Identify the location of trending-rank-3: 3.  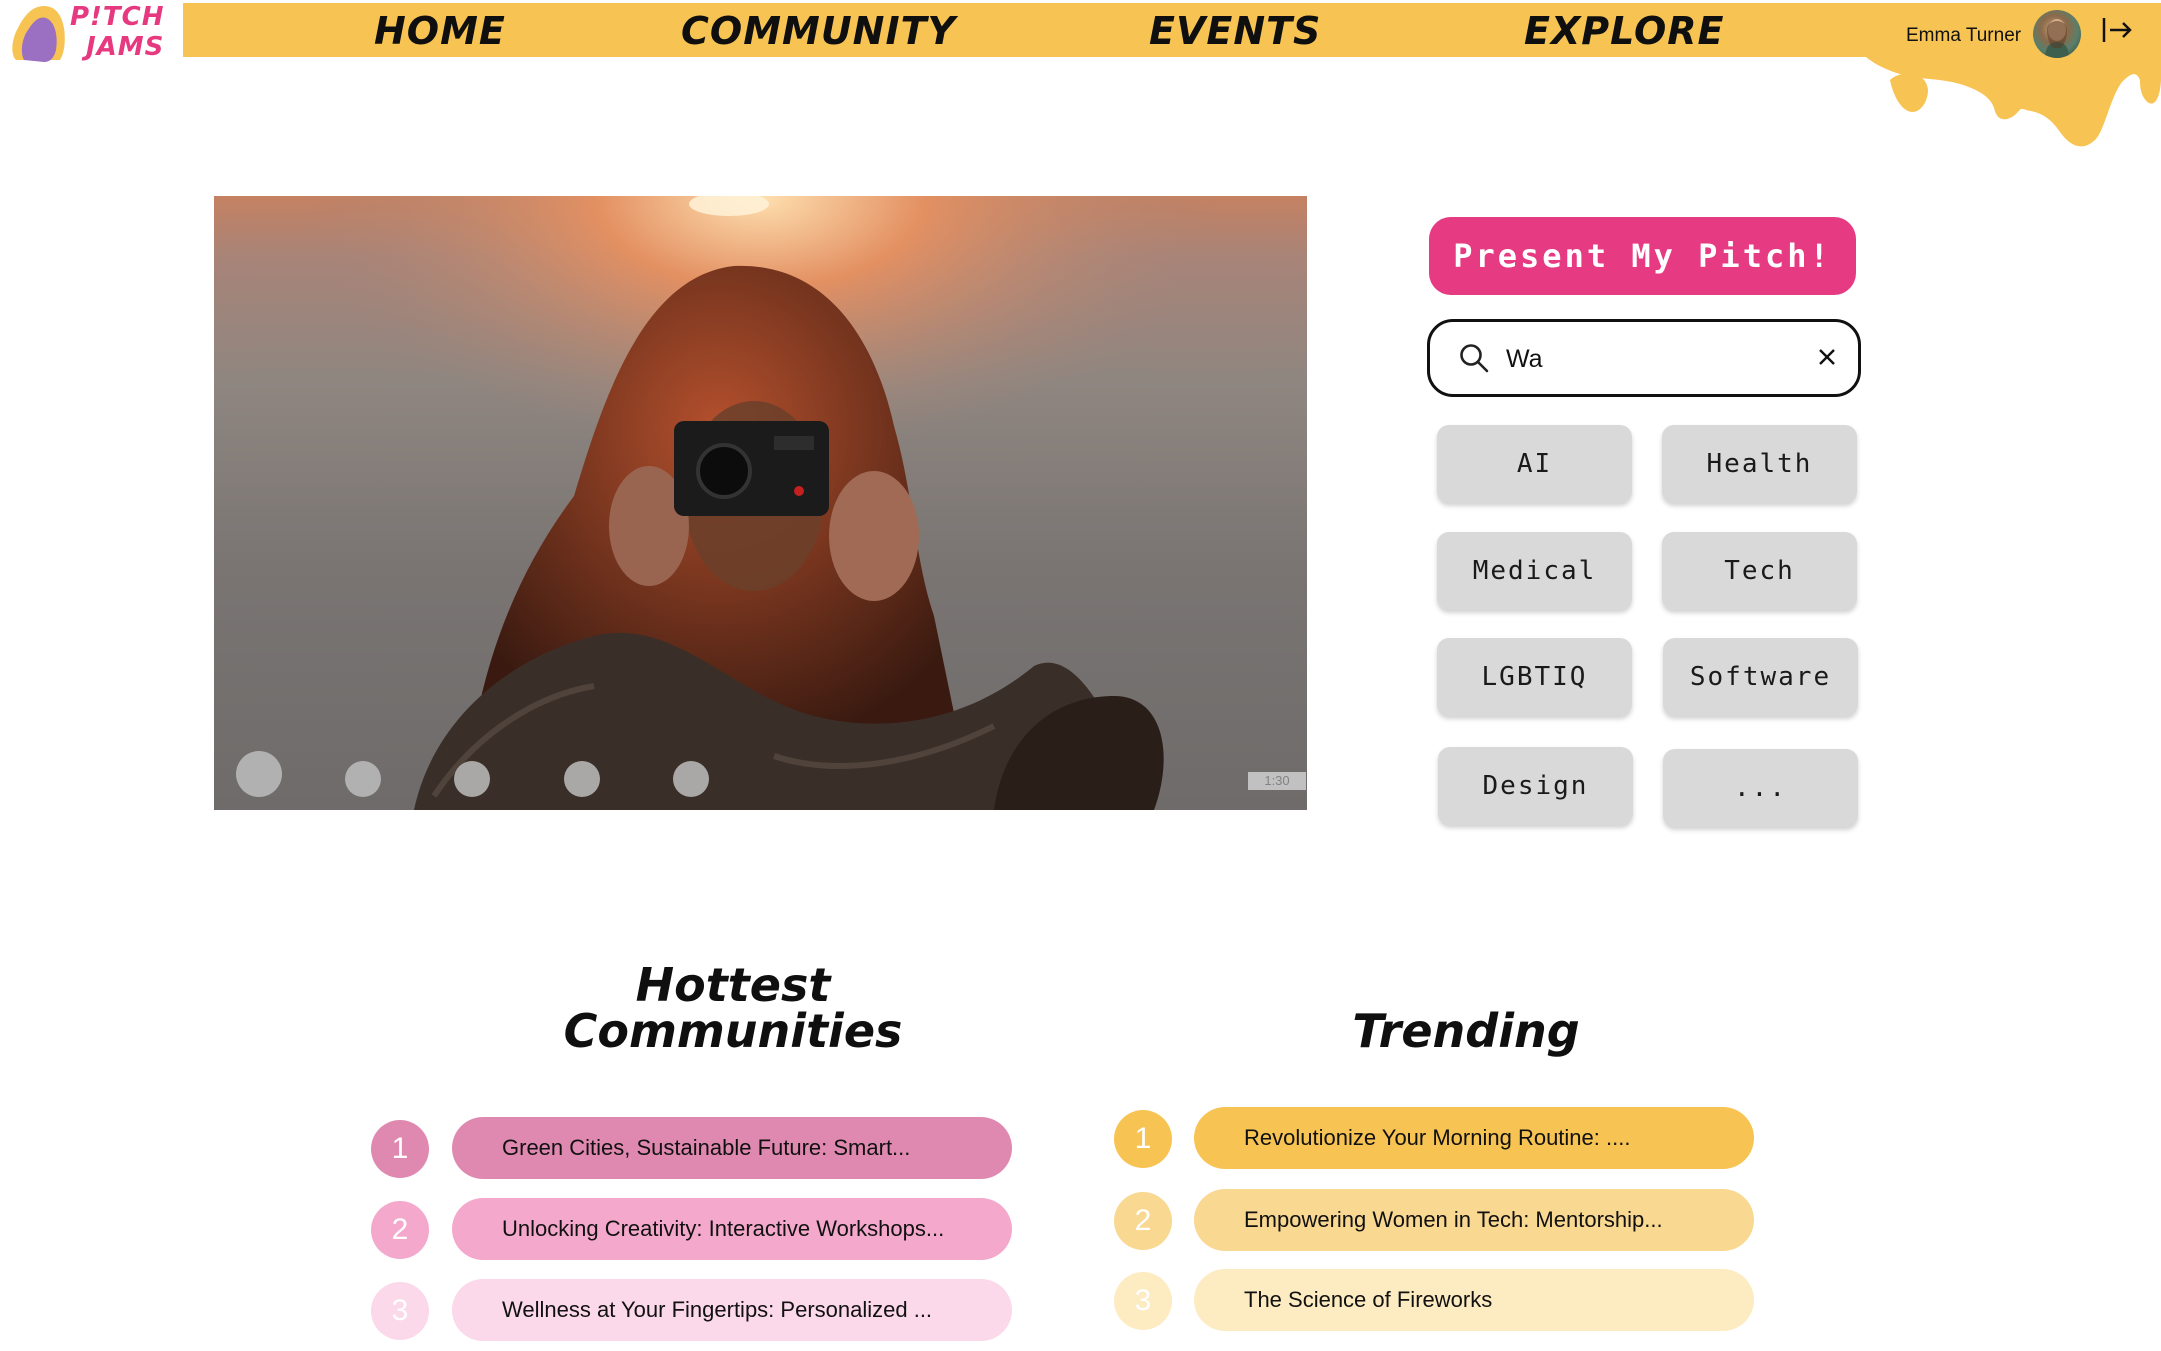
(1143, 1301).